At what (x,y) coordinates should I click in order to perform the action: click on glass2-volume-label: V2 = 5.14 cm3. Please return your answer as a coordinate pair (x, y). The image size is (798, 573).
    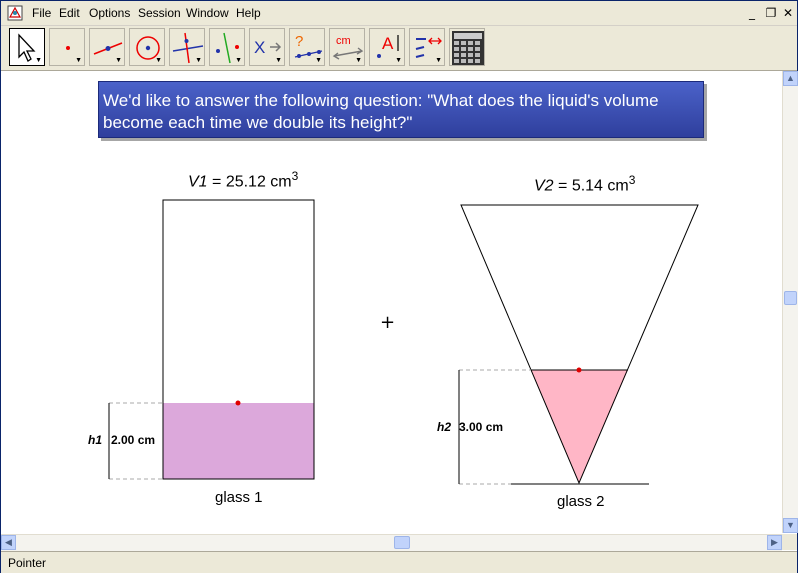
    Looking at the image, I should click on (585, 184).